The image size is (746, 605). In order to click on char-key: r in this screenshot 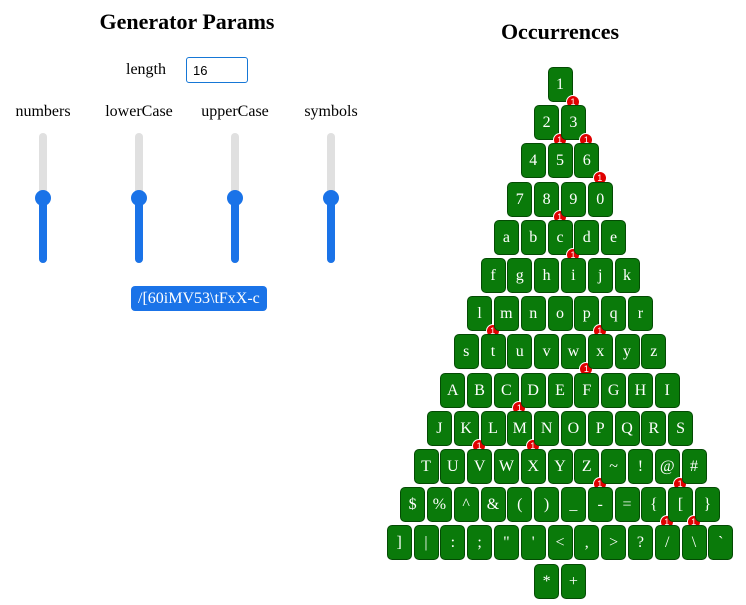, I will do `click(640, 314)`.